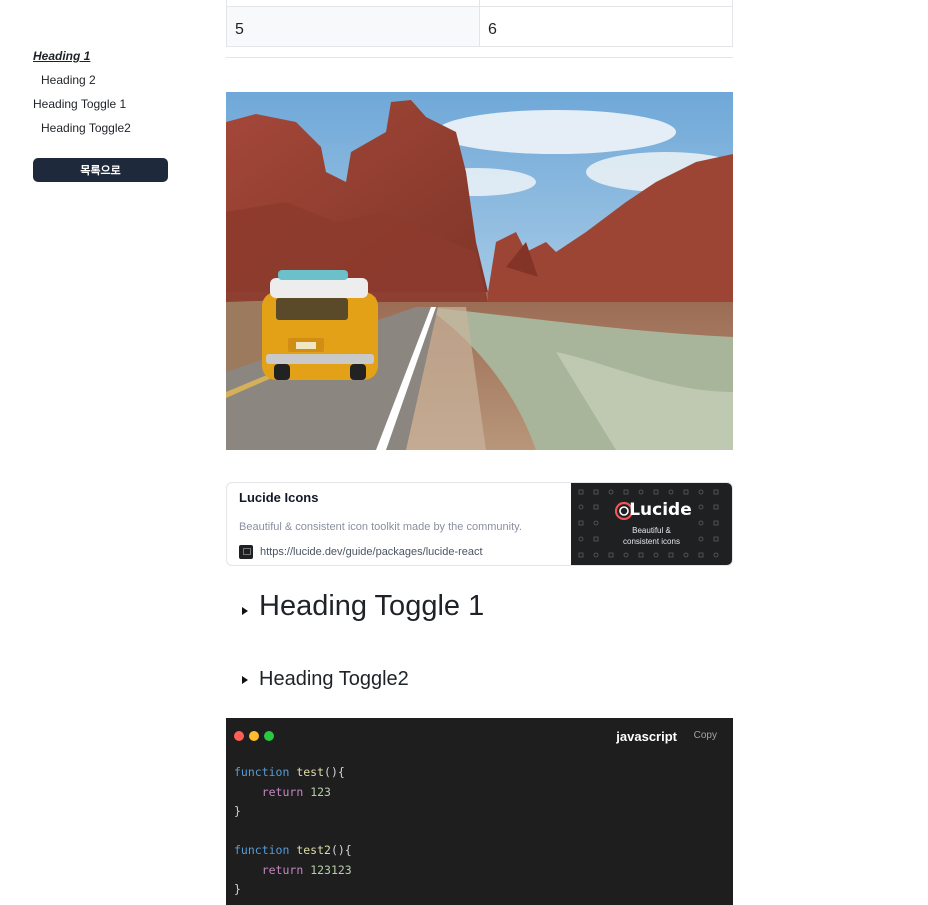 This screenshot has width=928, height=905. Describe the element at coordinates (372, 606) in the screenshot. I see `heading-toggle-1-text: Heading Toggle 1` at that location.